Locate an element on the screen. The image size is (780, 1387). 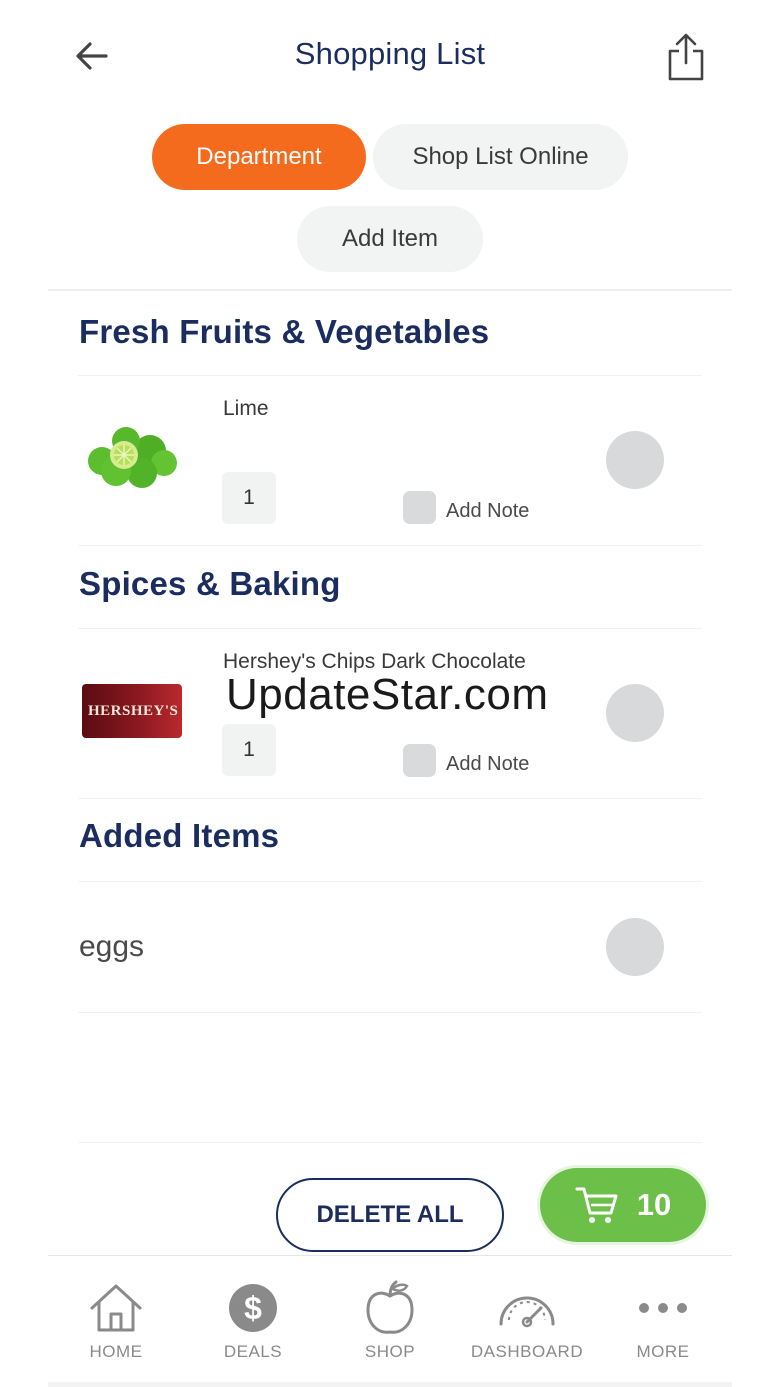
tab-dashboard: DASHBOARD is located at coordinates (527, 1328).